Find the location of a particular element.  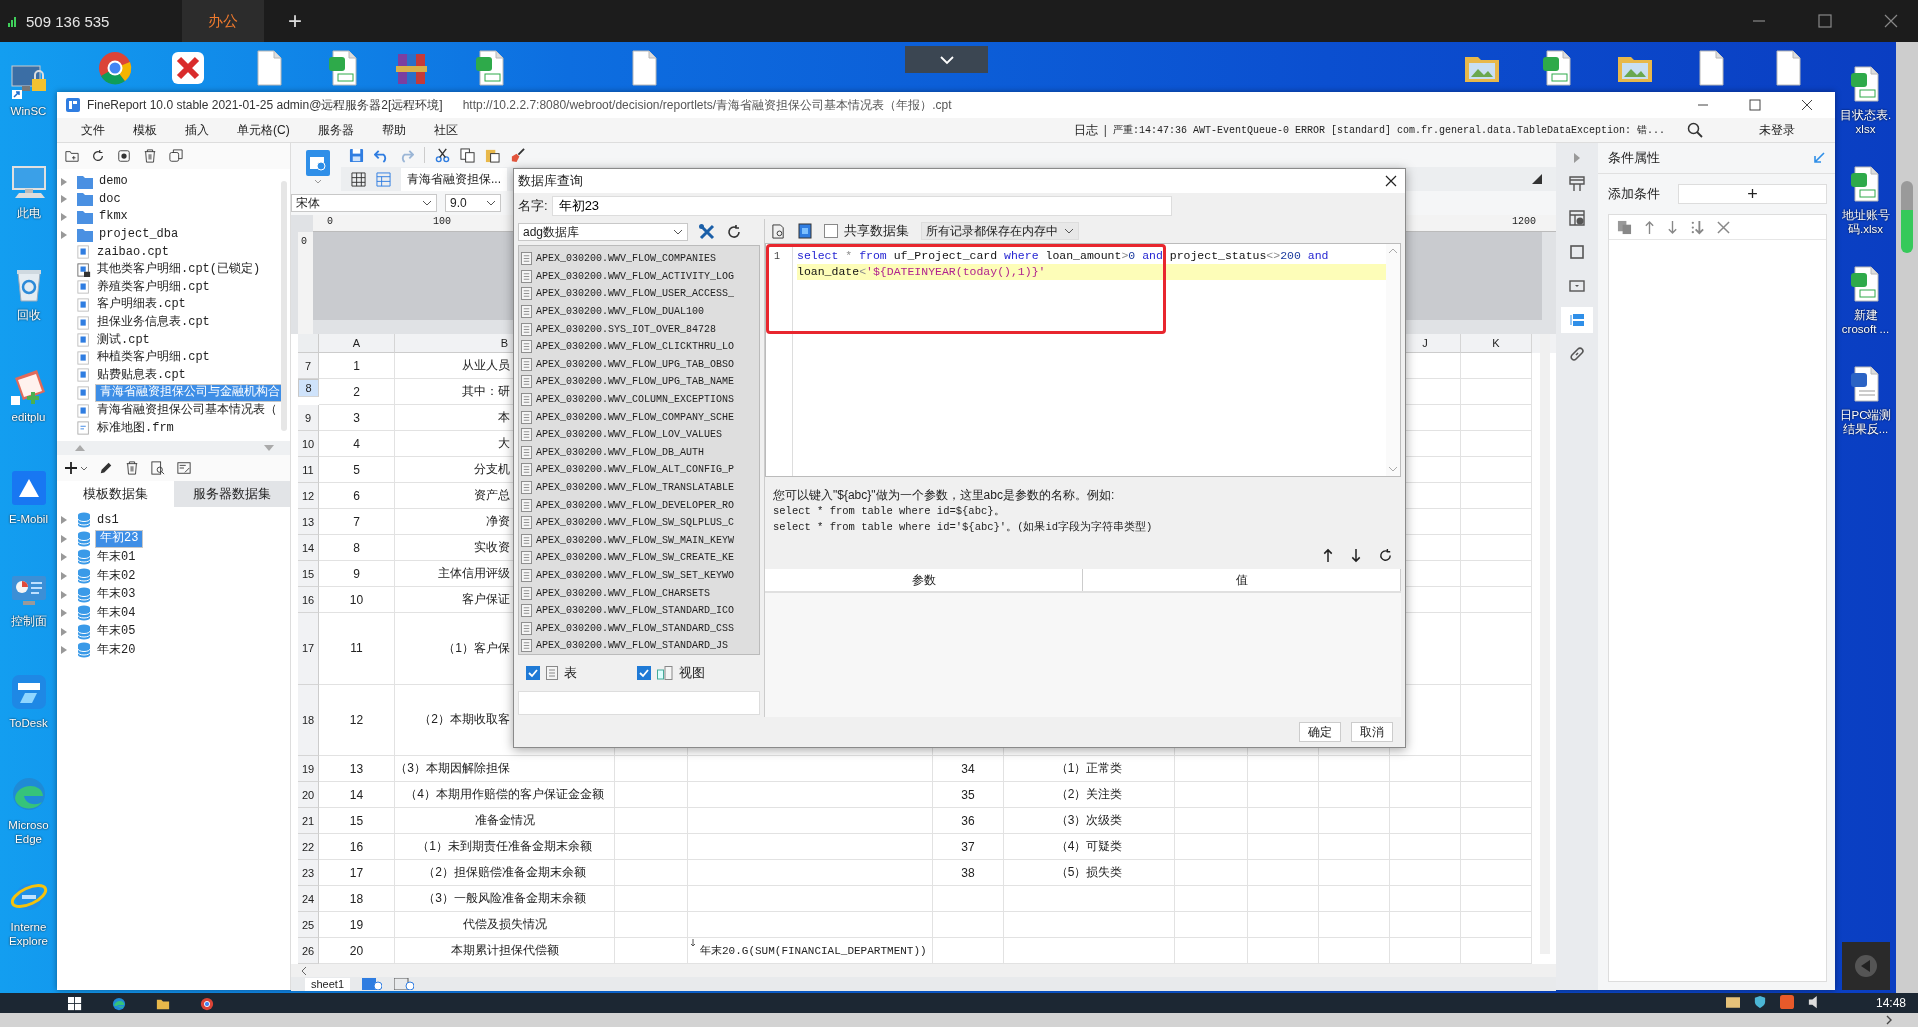

table-list-item: APEX_030200.WWV_FLOW_SW_SET_KEYWO is located at coordinates (635, 575).